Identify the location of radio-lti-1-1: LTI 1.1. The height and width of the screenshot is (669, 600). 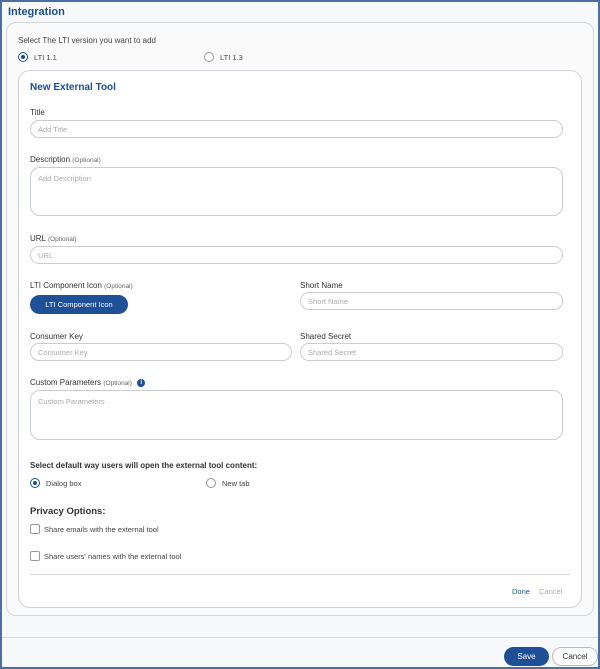
(37, 57).